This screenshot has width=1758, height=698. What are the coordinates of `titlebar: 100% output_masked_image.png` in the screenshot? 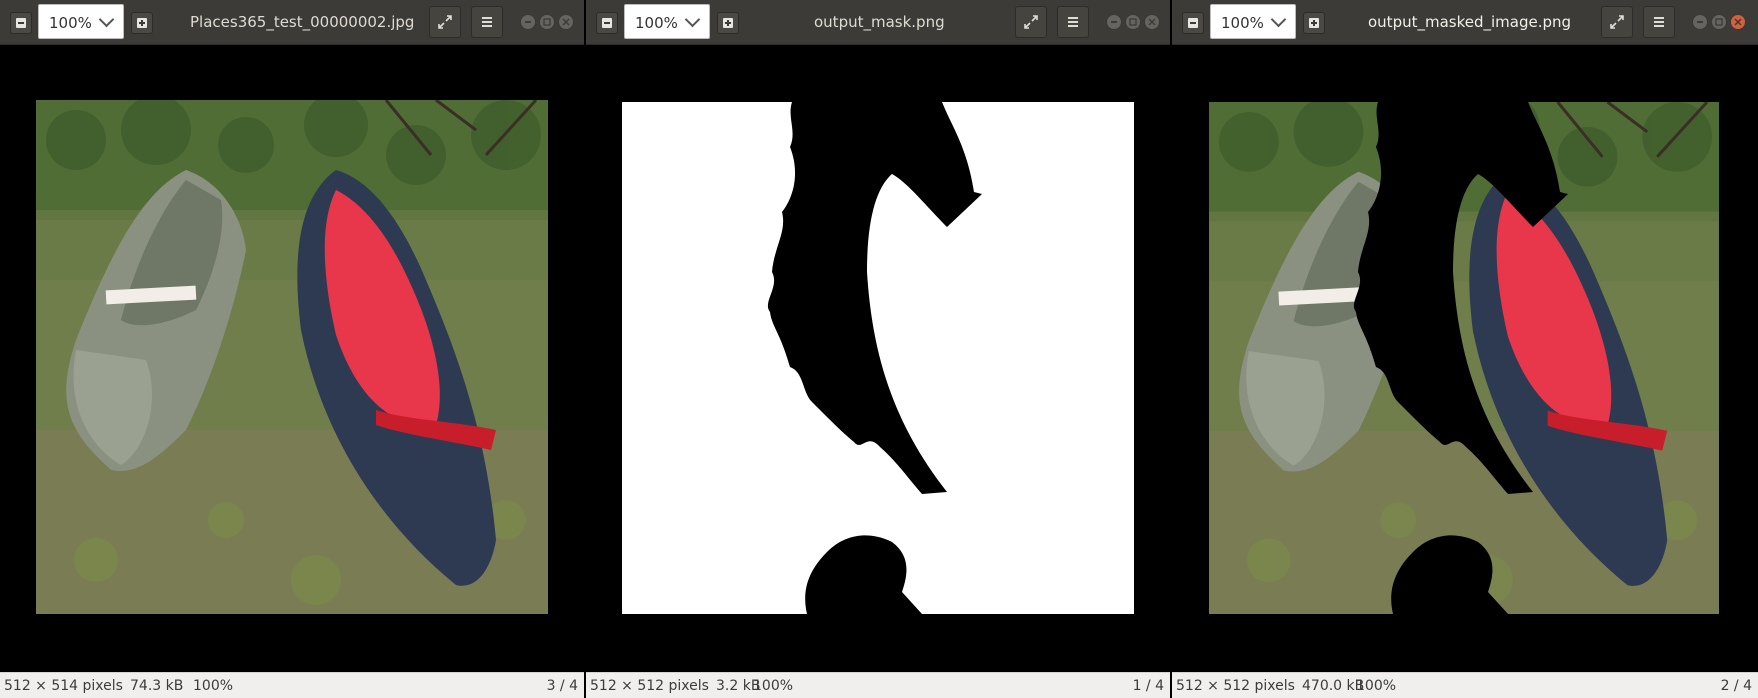 It's located at (1465, 22).